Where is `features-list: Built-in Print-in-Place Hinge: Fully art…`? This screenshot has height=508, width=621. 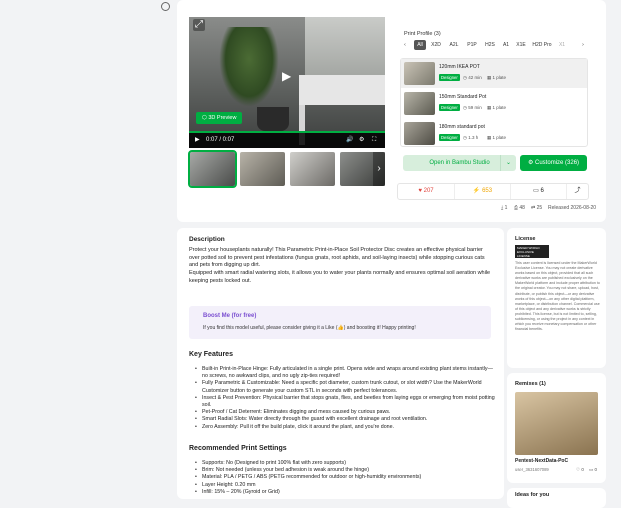 features-list: Built-in Print-in-Place Hinge: Fully art… is located at coordinates (345, 398).